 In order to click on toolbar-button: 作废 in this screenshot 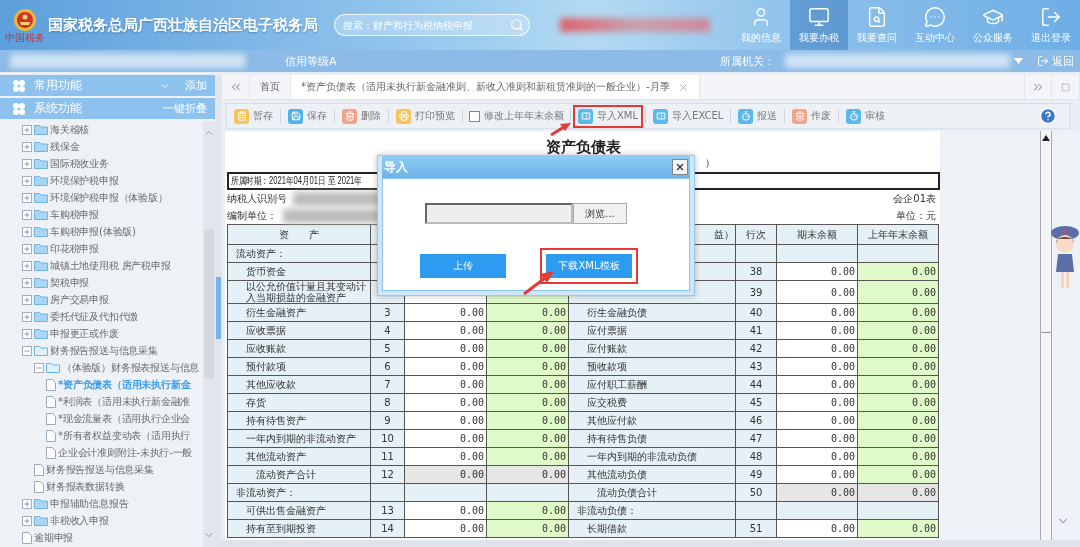, I will do `click(812, 116)`.